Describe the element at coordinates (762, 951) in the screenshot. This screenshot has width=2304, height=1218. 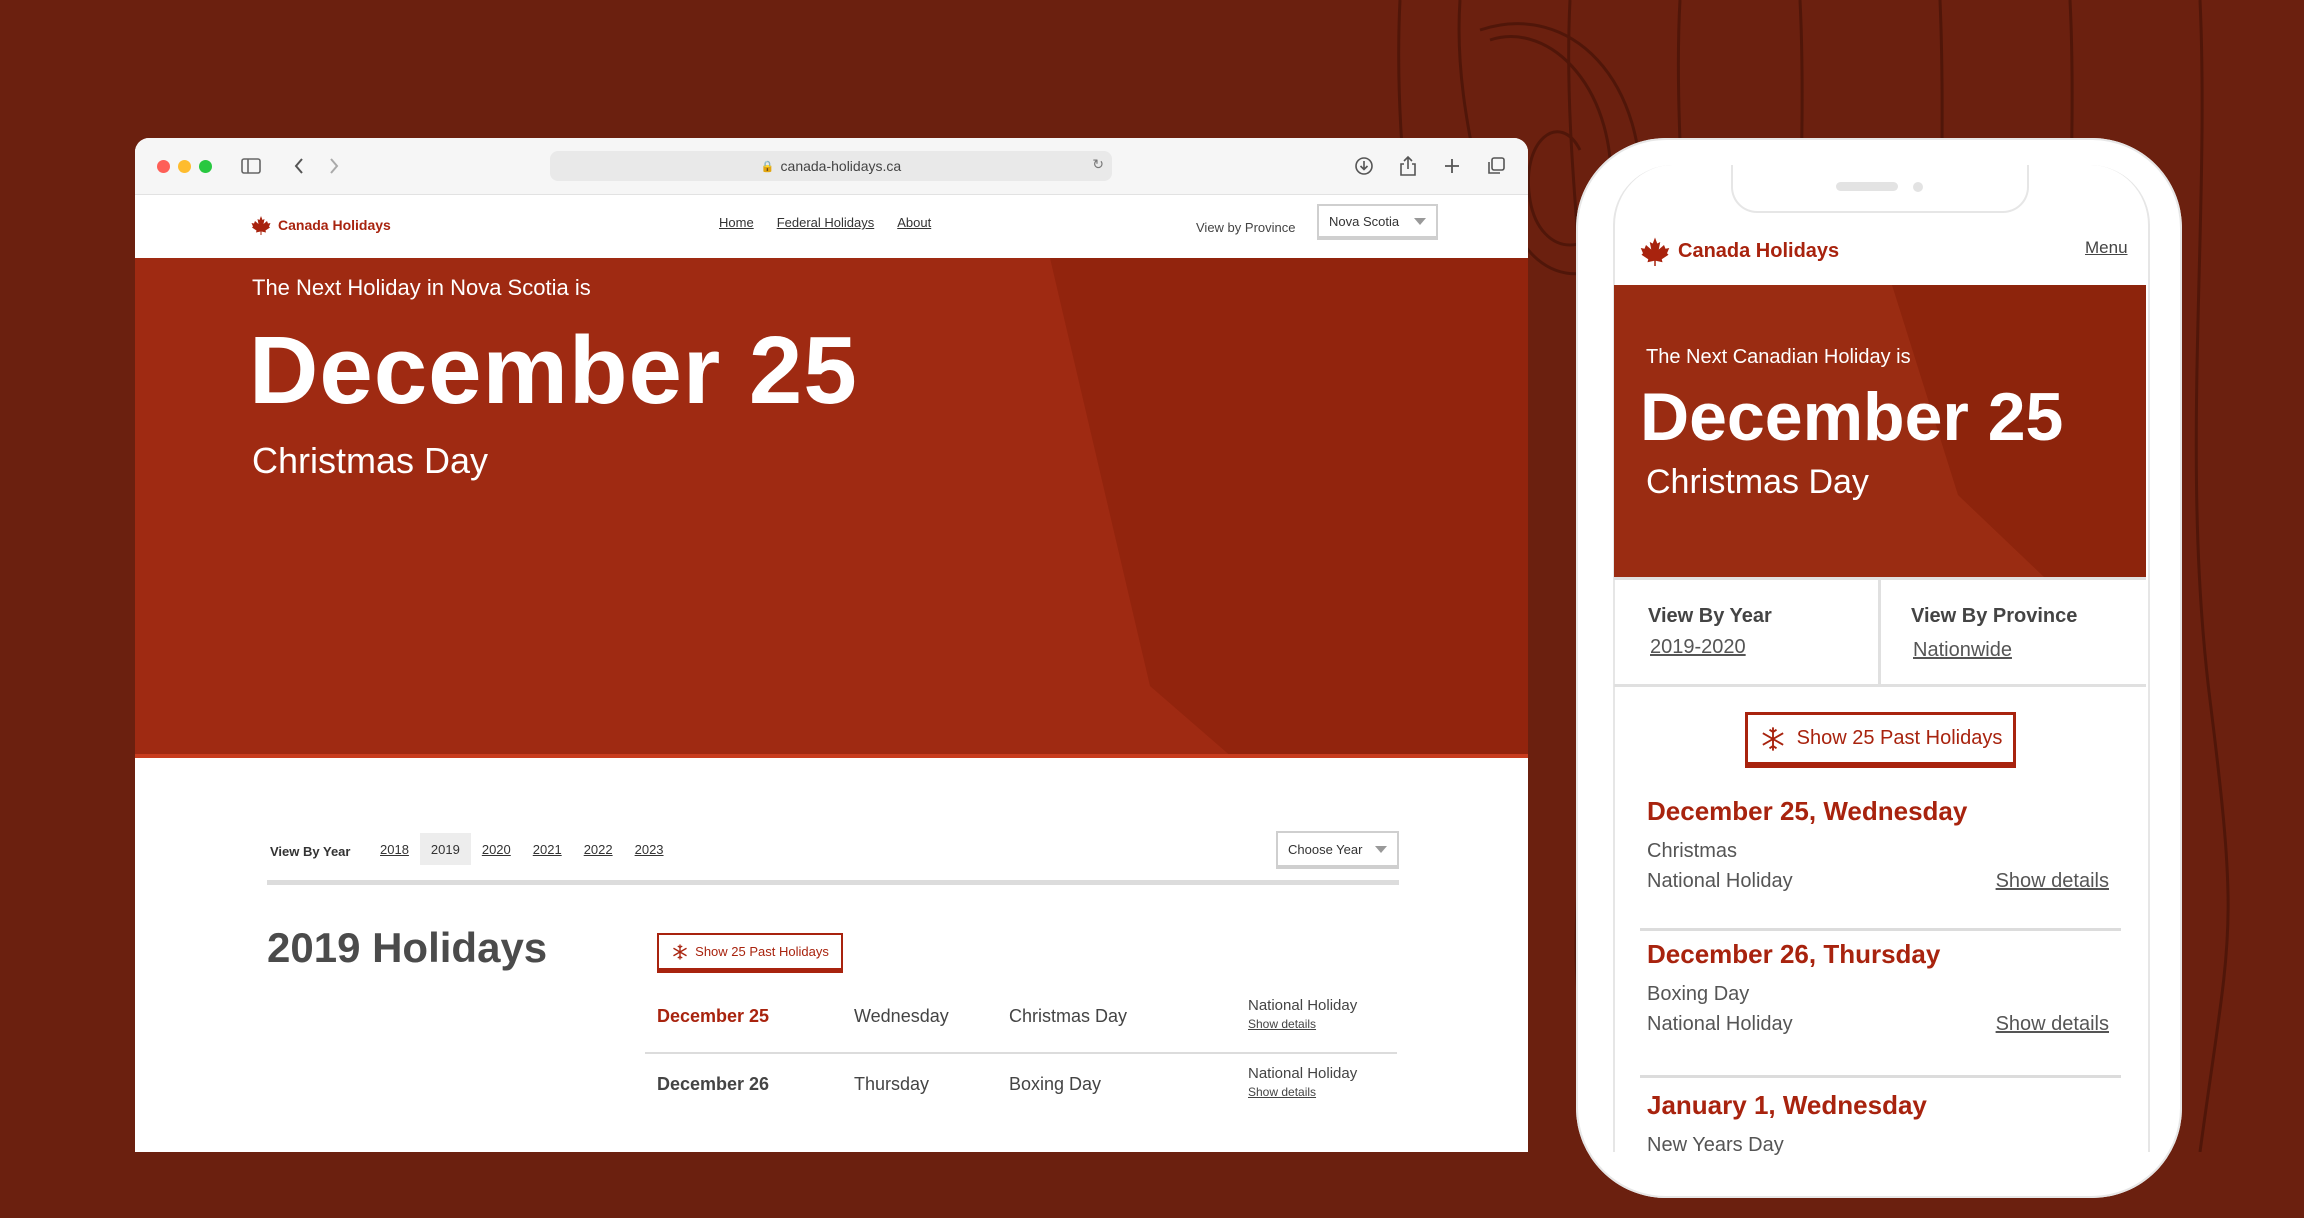
I see `show-past-holidays-label: Show 25 Past Holidays` at that location.